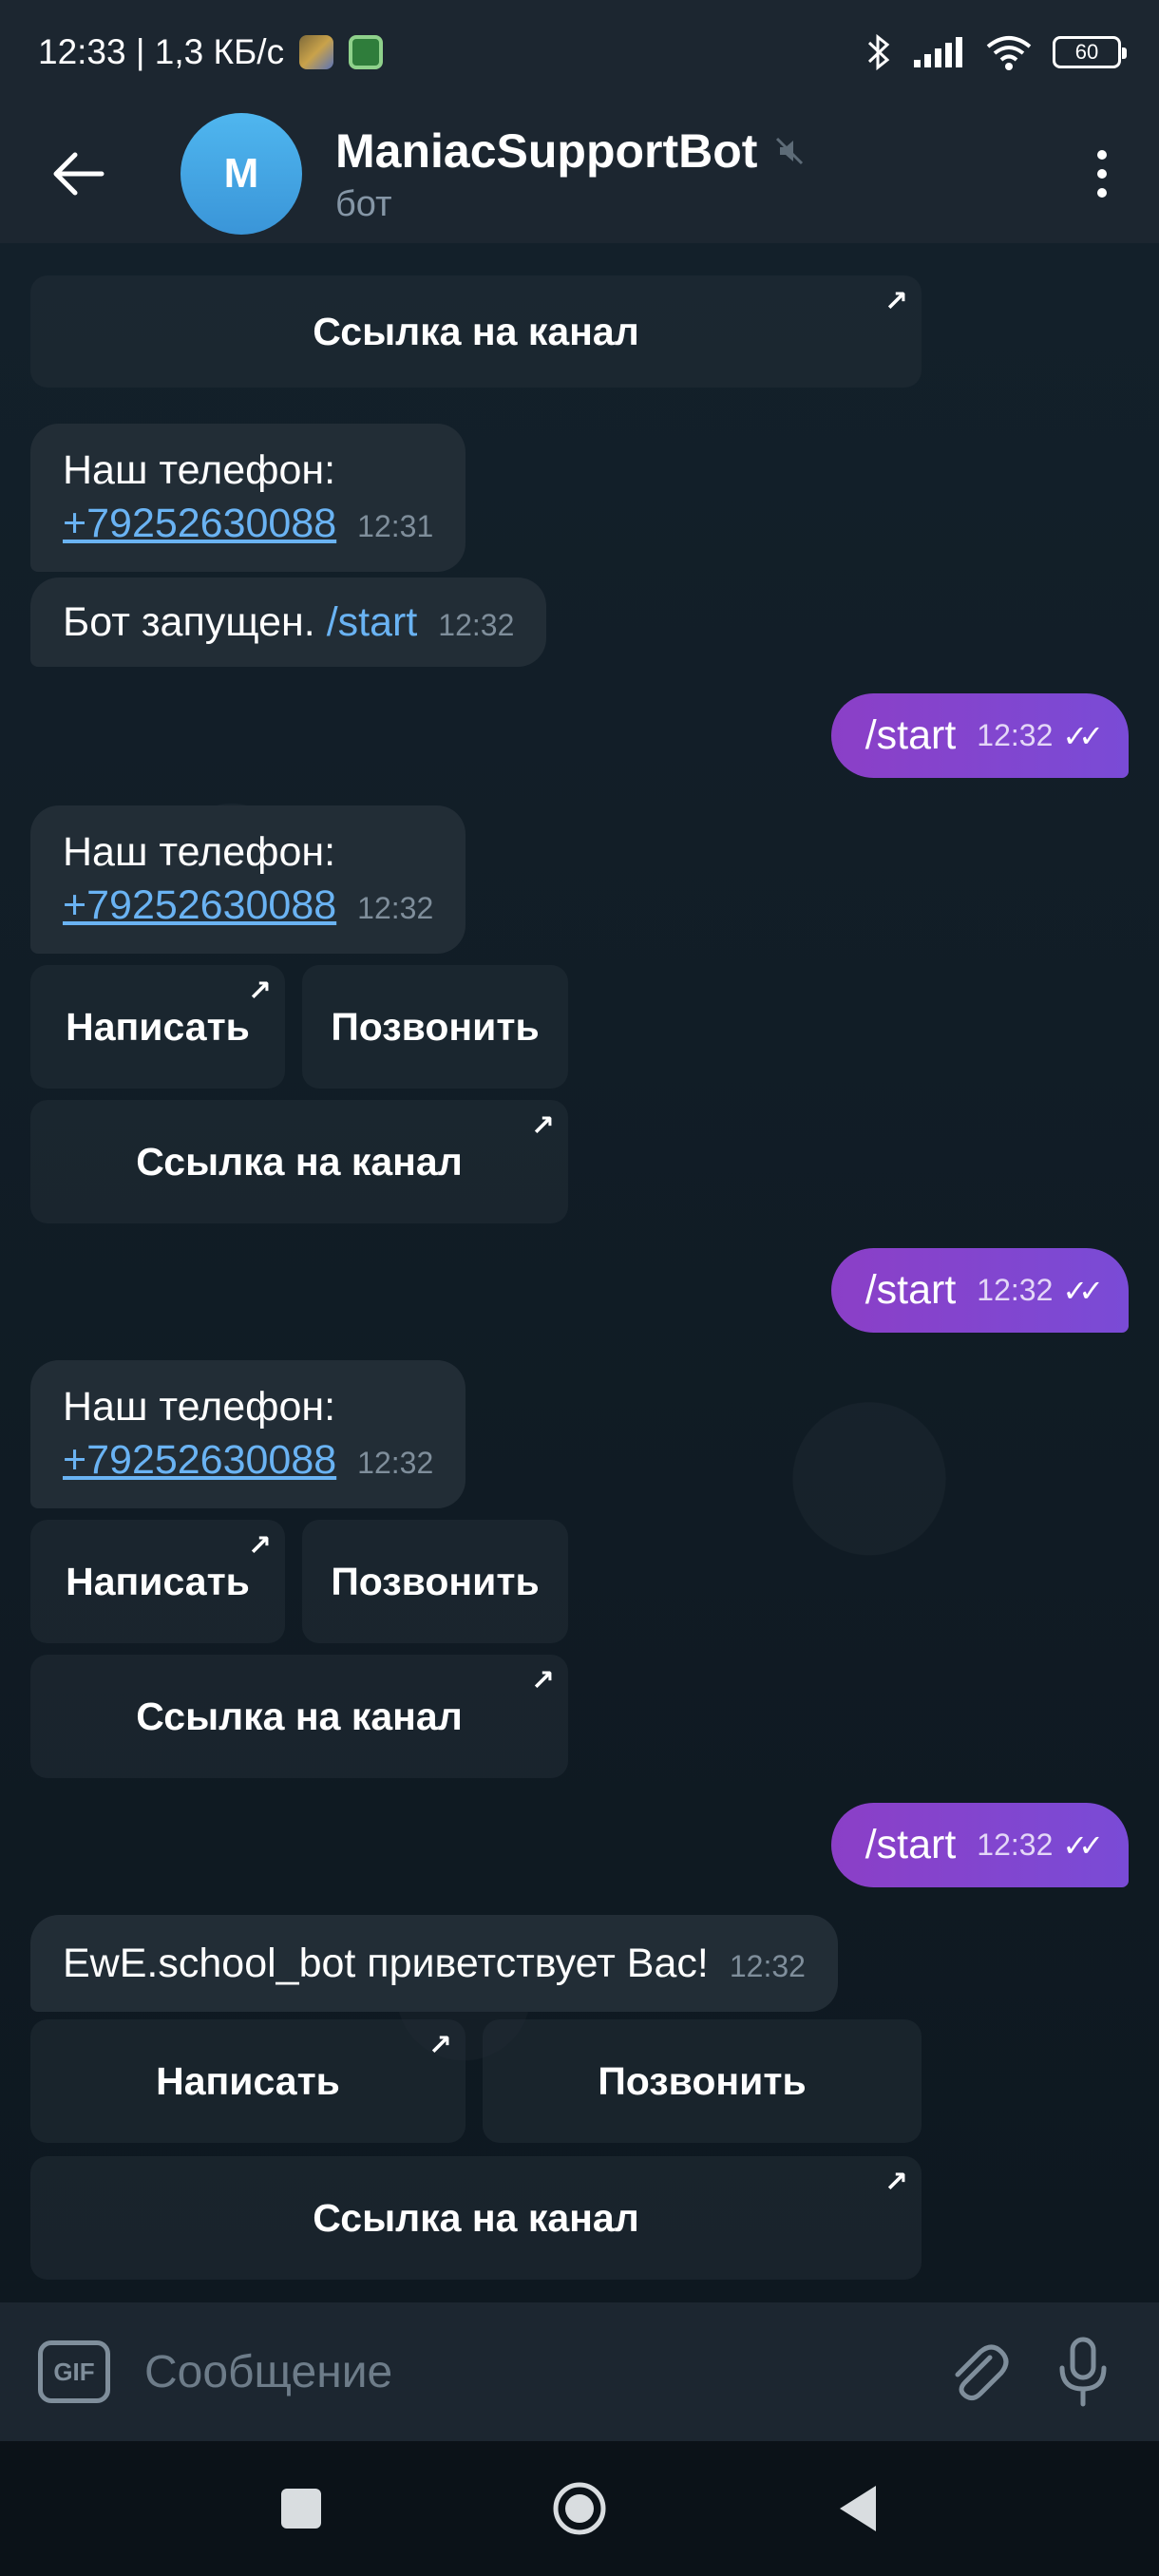  I want to click on incoming-message: EwE.school_bot приветствует Вас! 12:32, so click(434, 1963).